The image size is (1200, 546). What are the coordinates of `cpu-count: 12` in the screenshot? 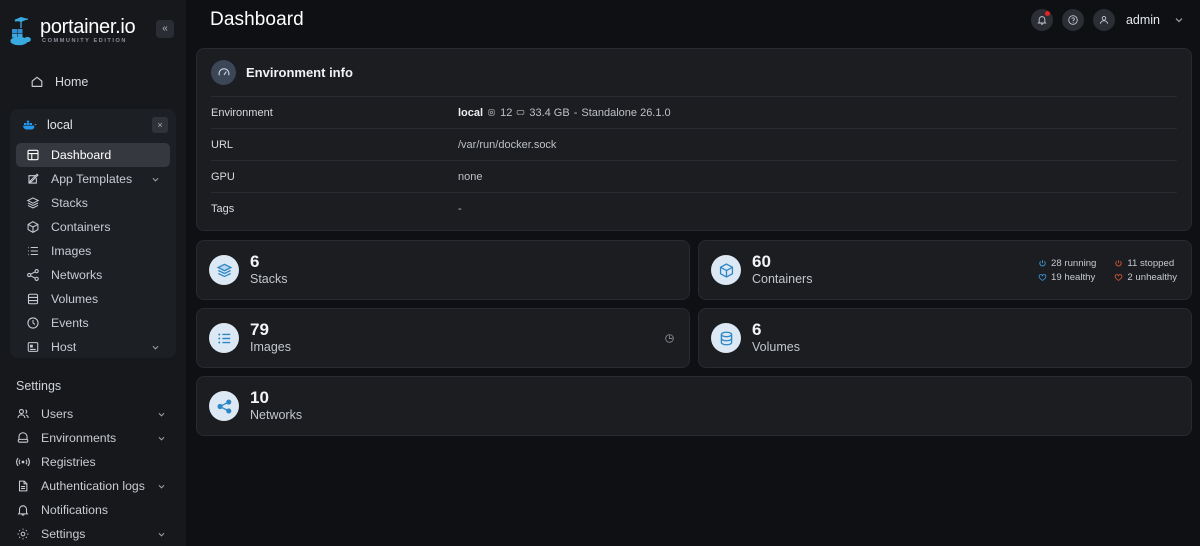 It's located at (506, 112).